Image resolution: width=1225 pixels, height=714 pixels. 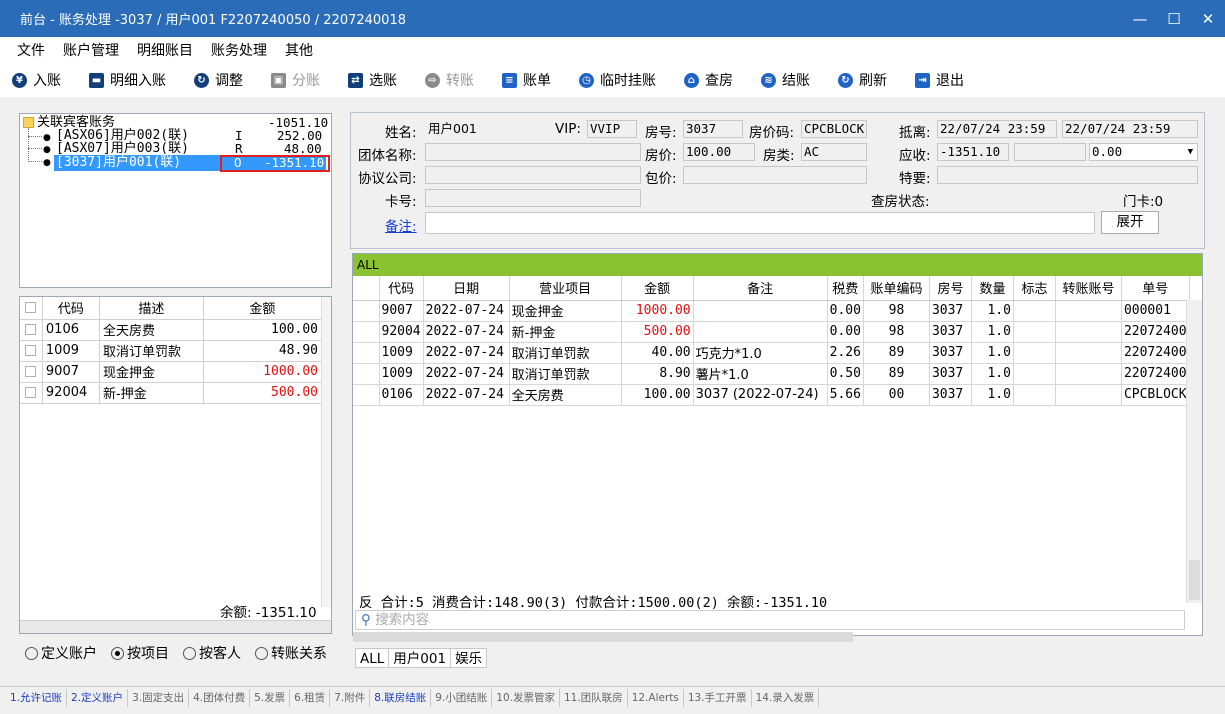 I want to click on menu-item-0: 文件, so click(x=31, y=50).